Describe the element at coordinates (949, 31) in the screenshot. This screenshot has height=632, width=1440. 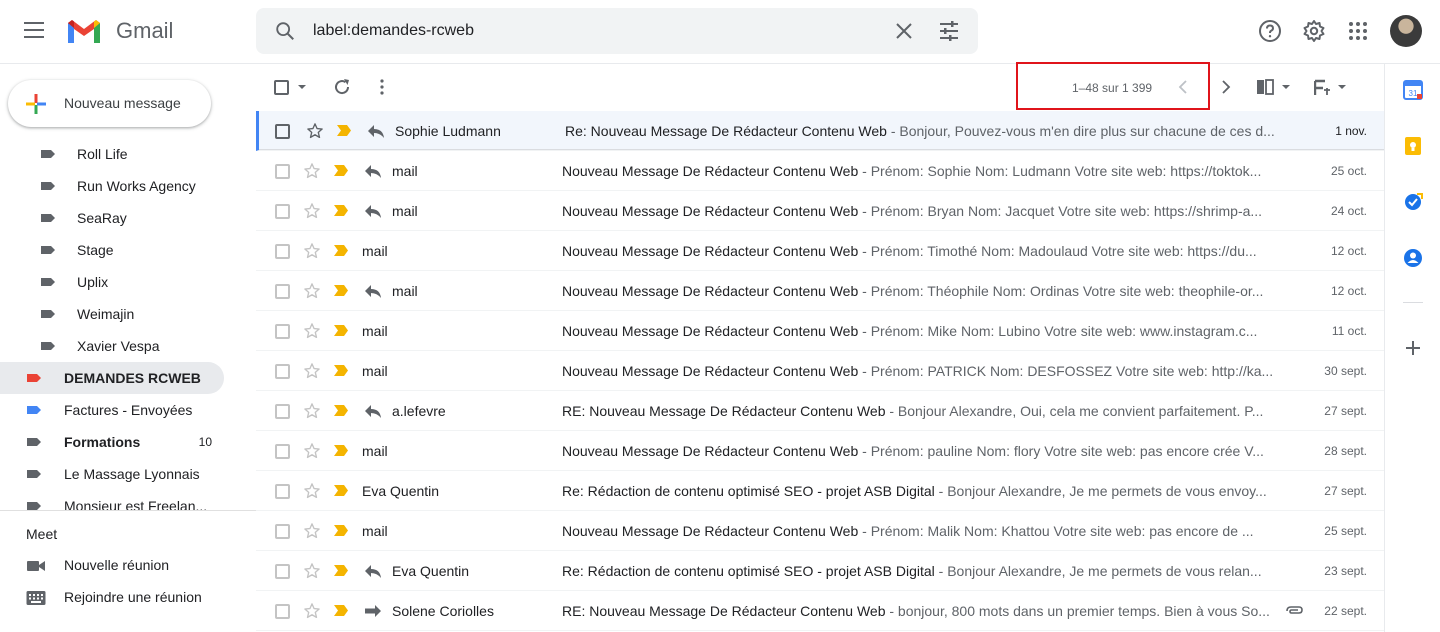
I see `search-options-icon` at that location.